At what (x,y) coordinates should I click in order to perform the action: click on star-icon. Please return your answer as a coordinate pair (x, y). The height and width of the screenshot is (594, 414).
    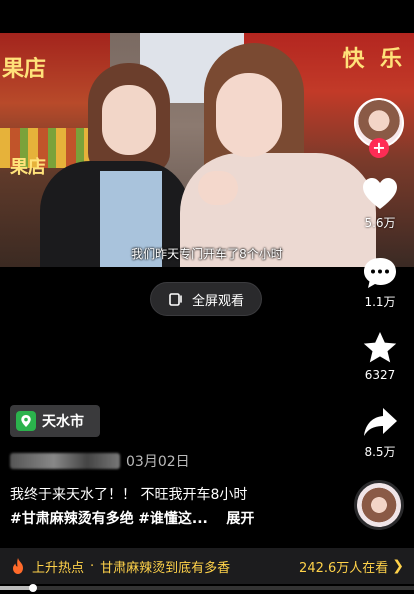
    Looking at the image, I should click on (380, 347).